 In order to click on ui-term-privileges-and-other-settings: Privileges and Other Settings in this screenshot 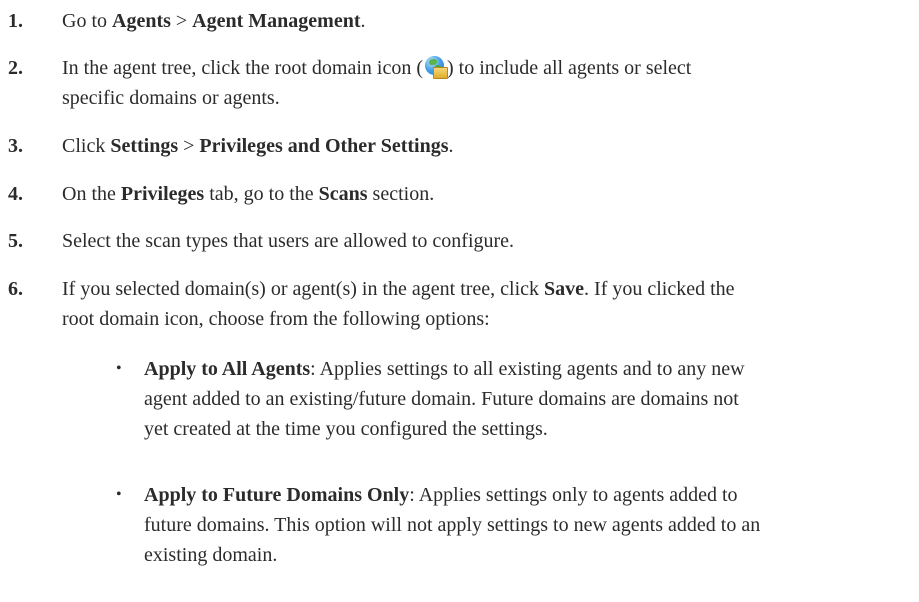, I will do `click(324, 146)`.